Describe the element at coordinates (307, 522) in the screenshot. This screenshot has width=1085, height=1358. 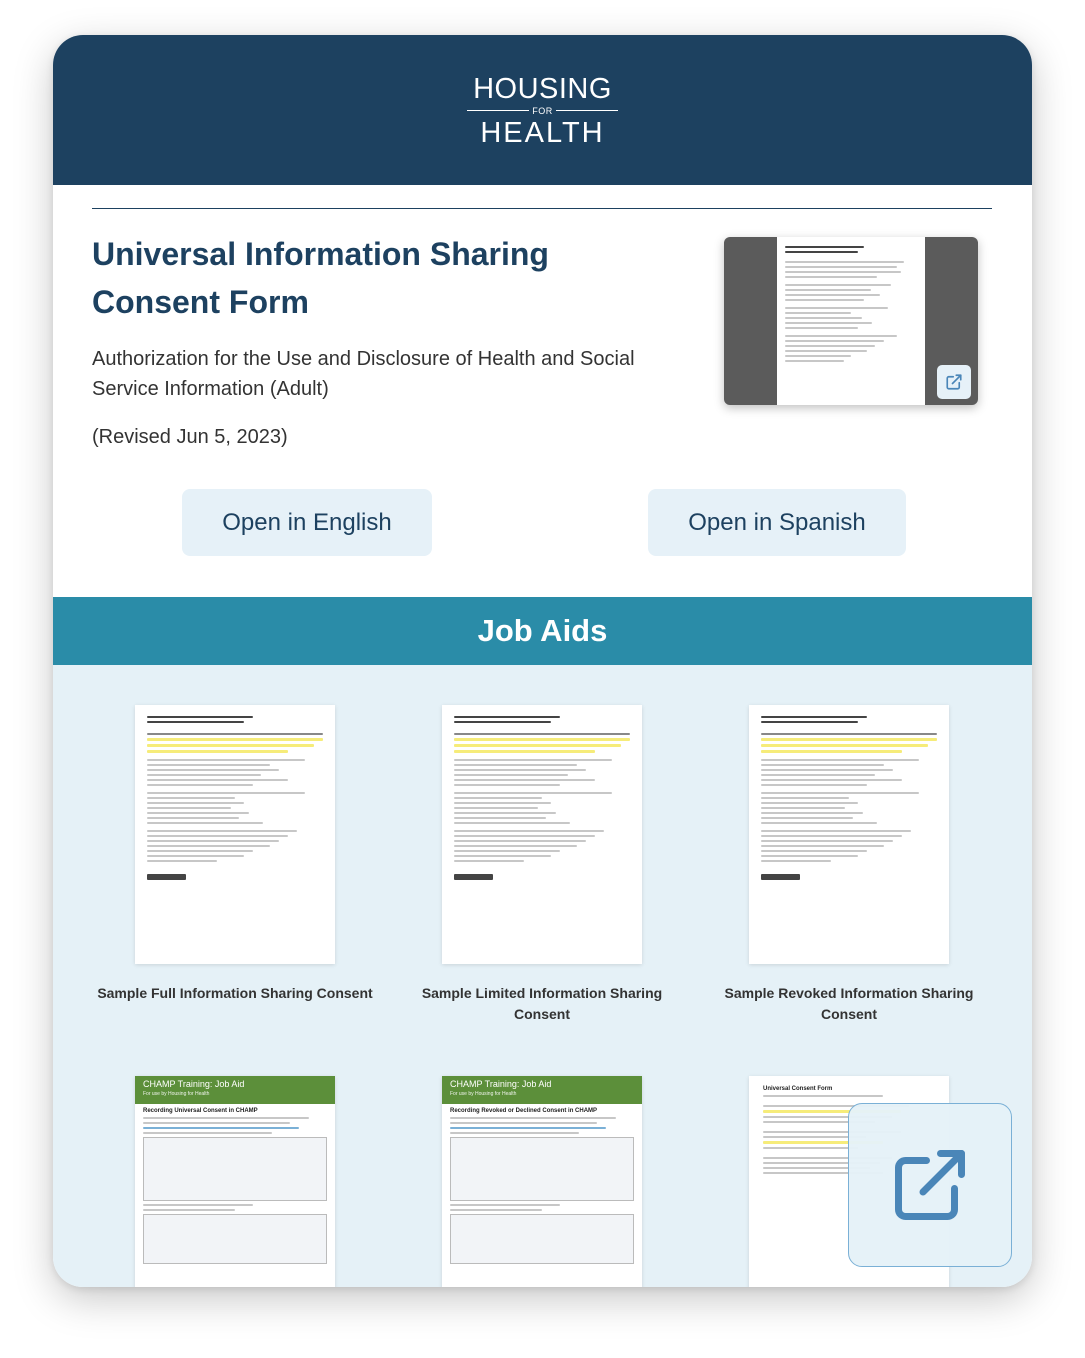
I see `open-in-english-button: Open in English` at that location.